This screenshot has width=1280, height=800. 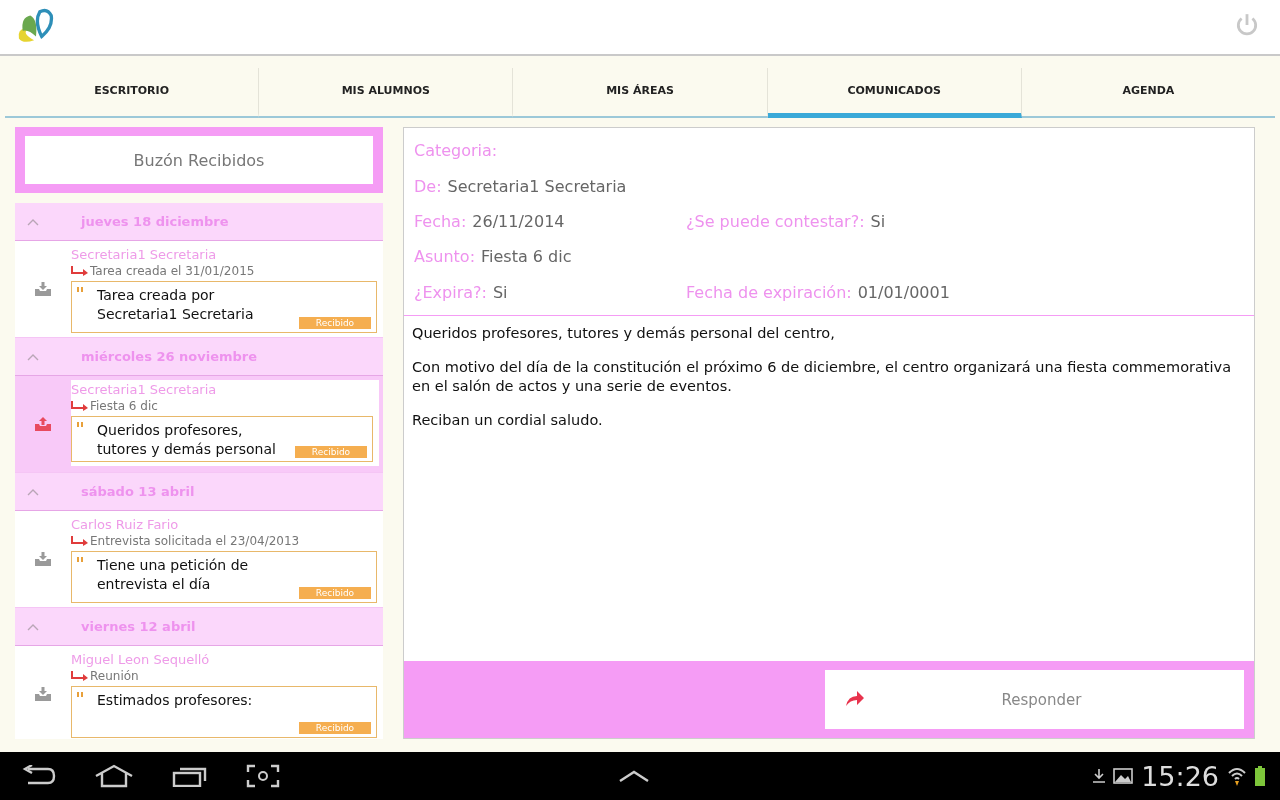 I want to click on group-date: sábado 13 abril, so click(x=138, y=491).